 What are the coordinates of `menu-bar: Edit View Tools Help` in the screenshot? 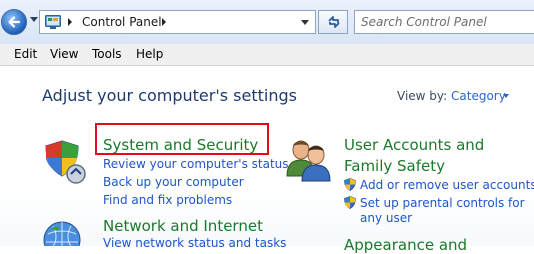 It's located at (267, 55).